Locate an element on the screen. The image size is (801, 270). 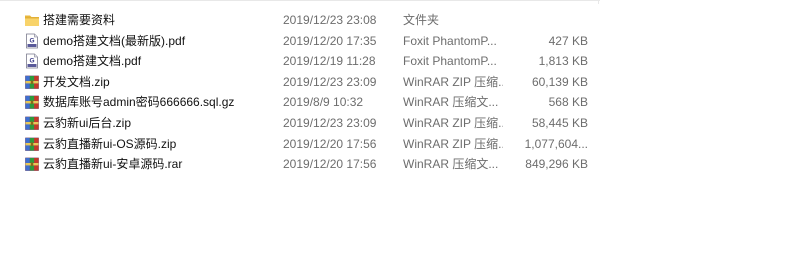
file-date: 2019/12/19 11:28 is located at coordinates (329, 61).